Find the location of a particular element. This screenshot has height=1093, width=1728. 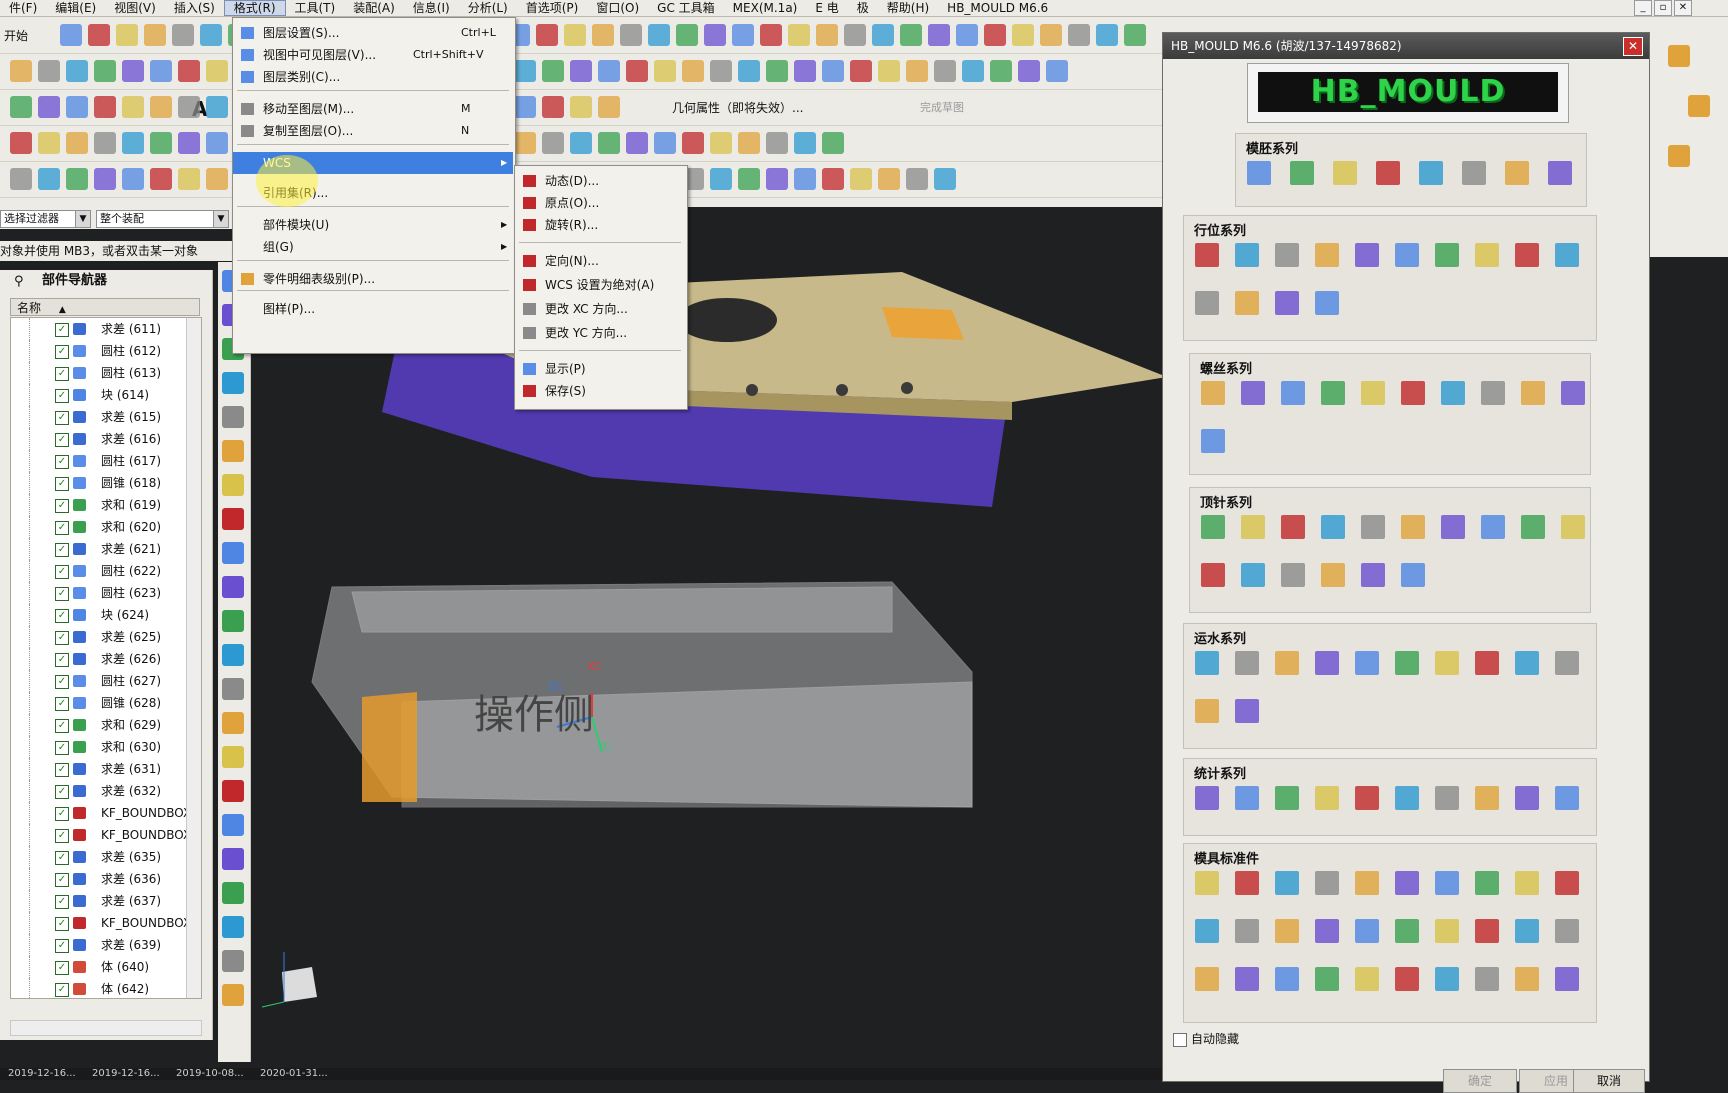

menu-14: 极 is located at coordinates (863, 8).